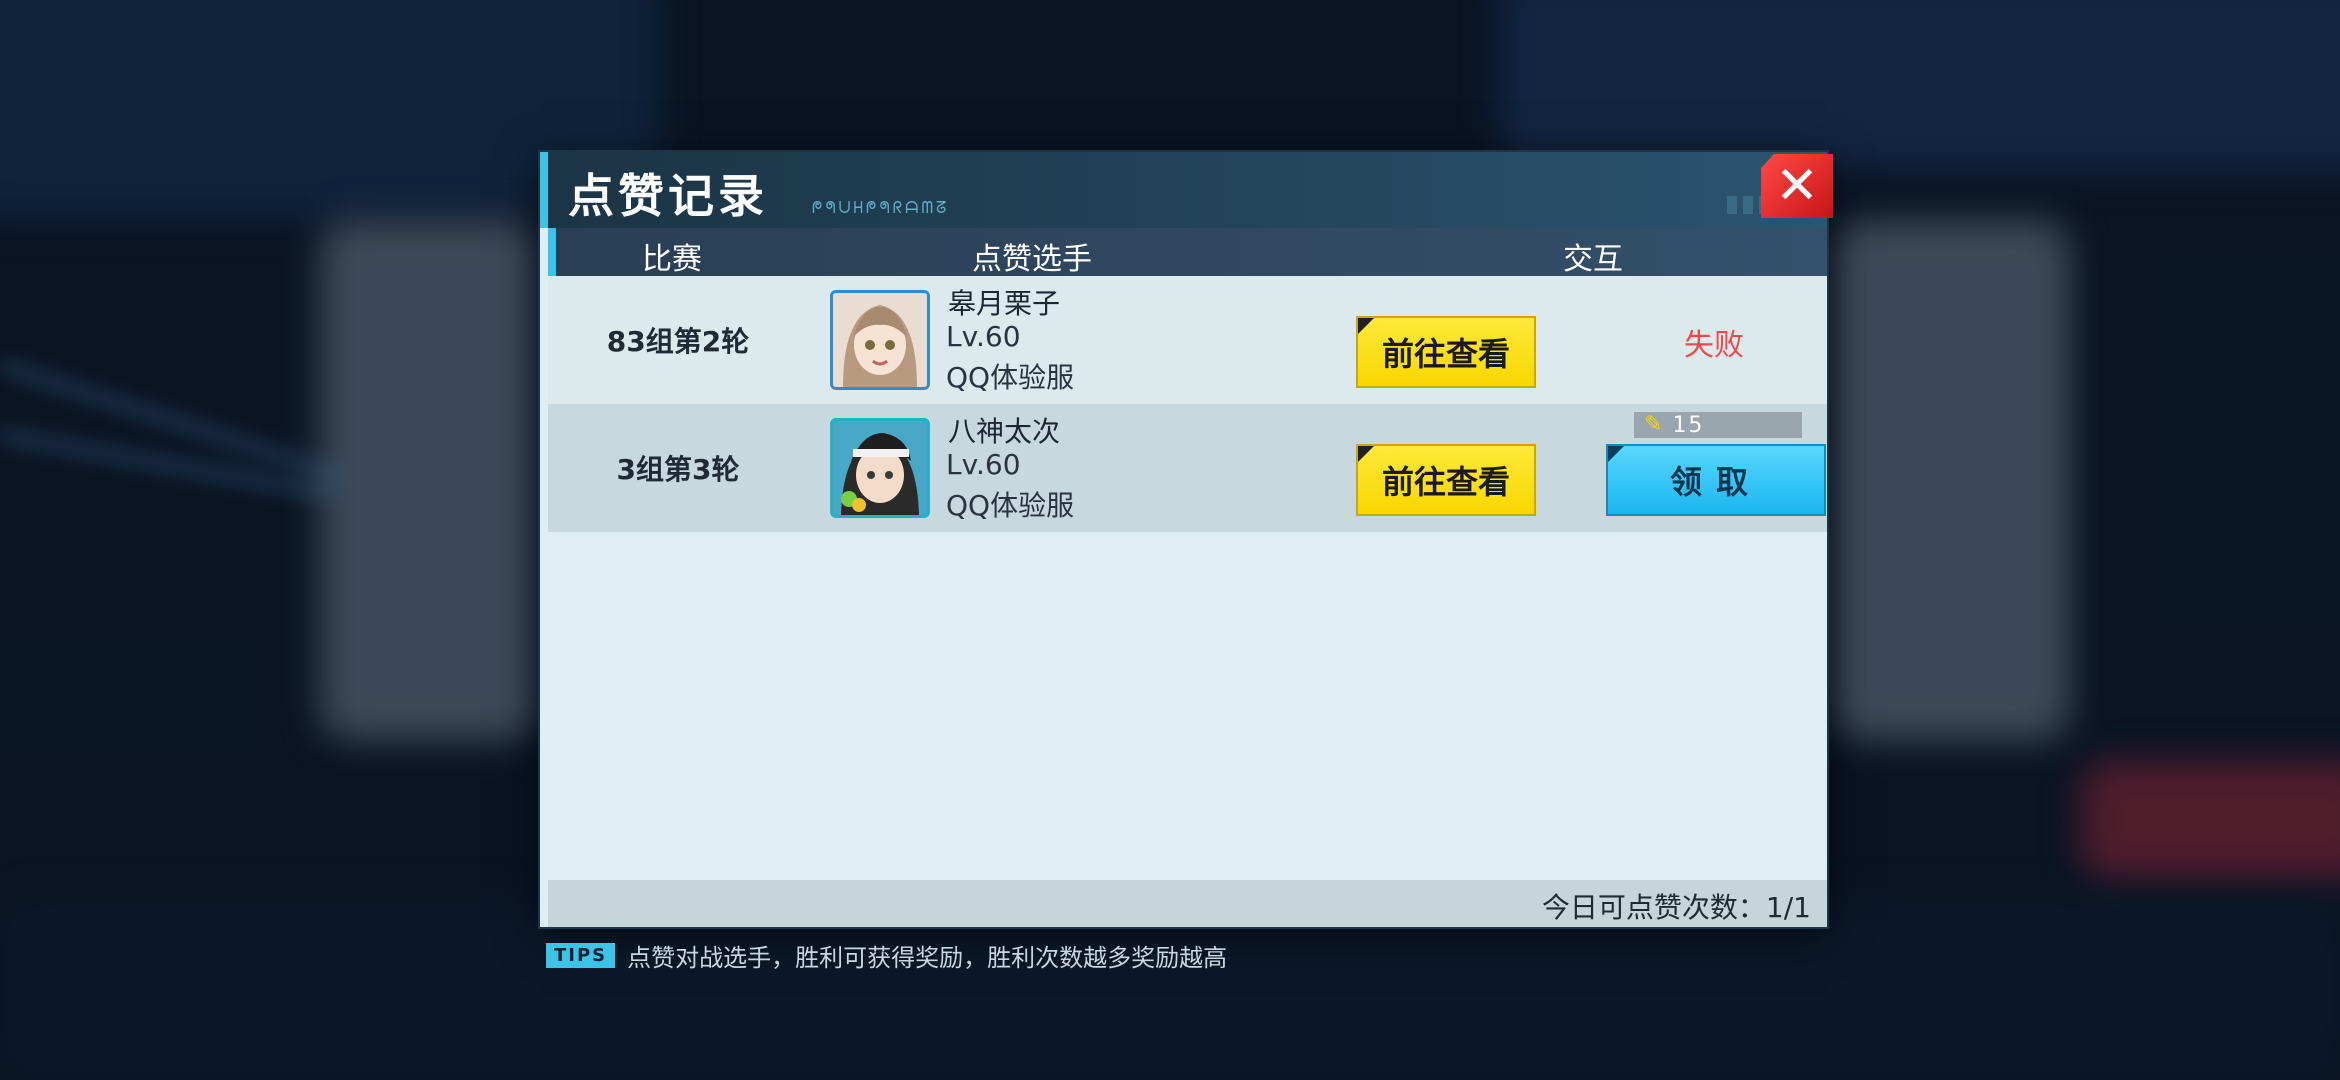 The width and height of the screenshot is (2340, 1080). What do you see at coordinates (1004, 303) in the screenshot?
I see `player-name: 皋月栗子` at bounding box center [1004, 303].